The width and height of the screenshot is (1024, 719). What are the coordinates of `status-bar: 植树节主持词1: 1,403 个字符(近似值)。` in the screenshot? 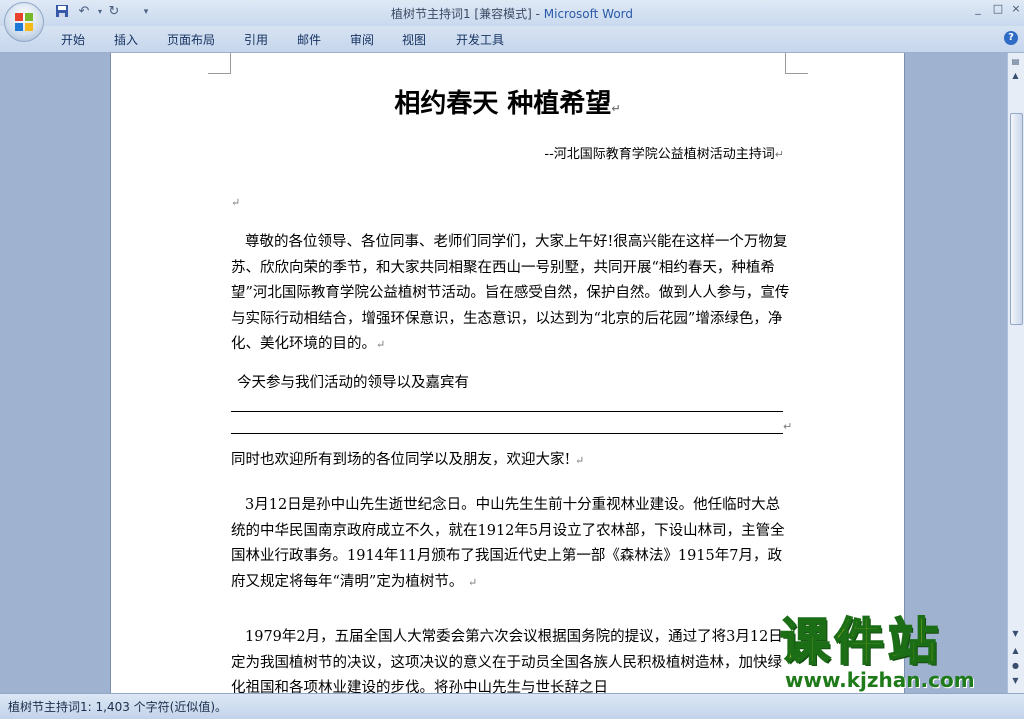 It's located at (512, 706).